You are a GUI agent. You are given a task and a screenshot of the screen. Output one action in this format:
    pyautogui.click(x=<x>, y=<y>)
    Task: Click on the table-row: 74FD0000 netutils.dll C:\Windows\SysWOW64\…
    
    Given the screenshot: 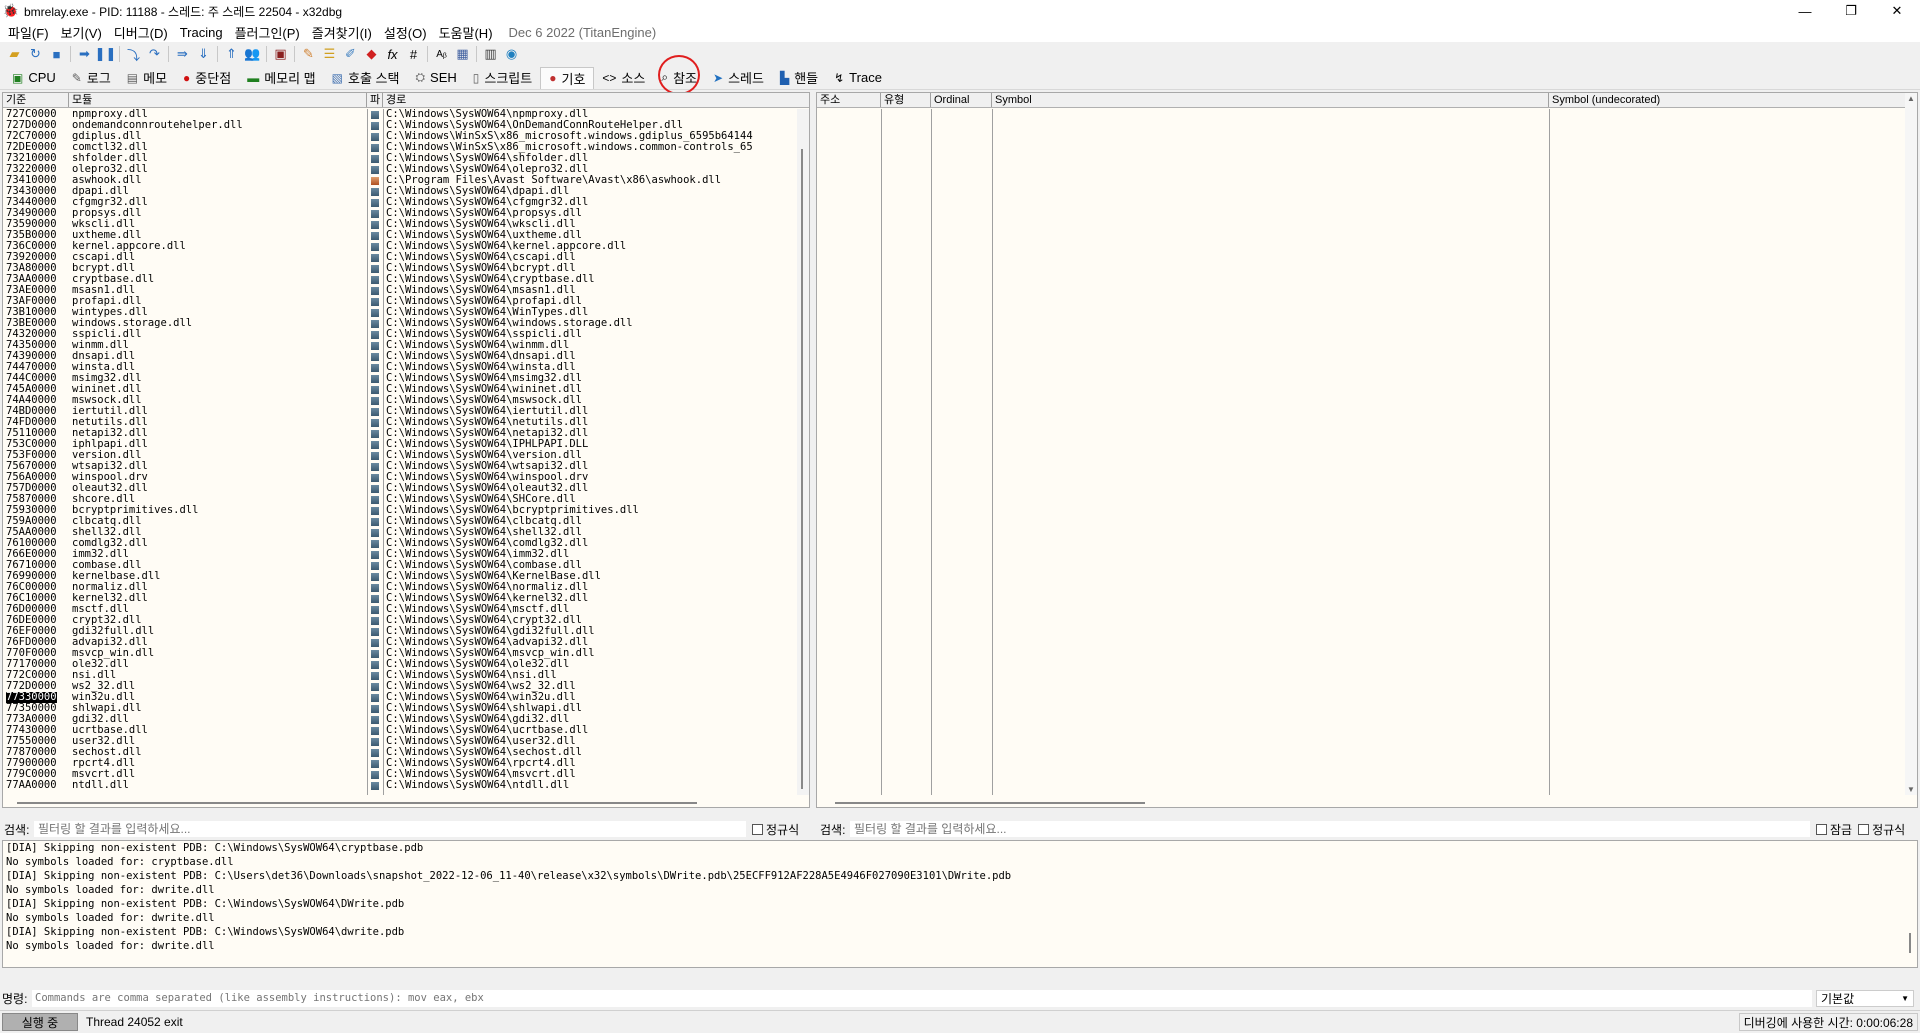 What is the action you would take?
    pyautogui.click(x=403, y=422)
    